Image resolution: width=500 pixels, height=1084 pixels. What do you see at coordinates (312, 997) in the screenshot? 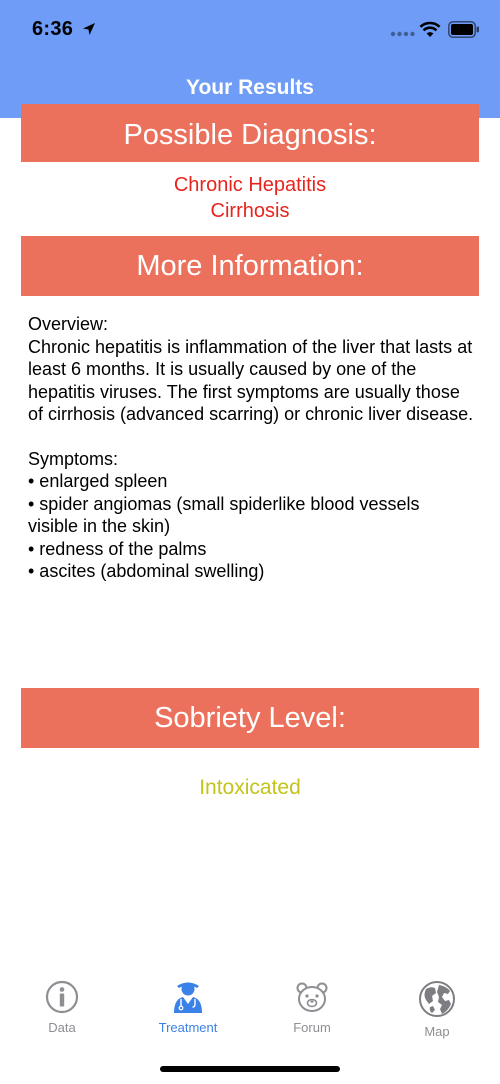
I see `bear-icon` at bounding box center [312, 997].